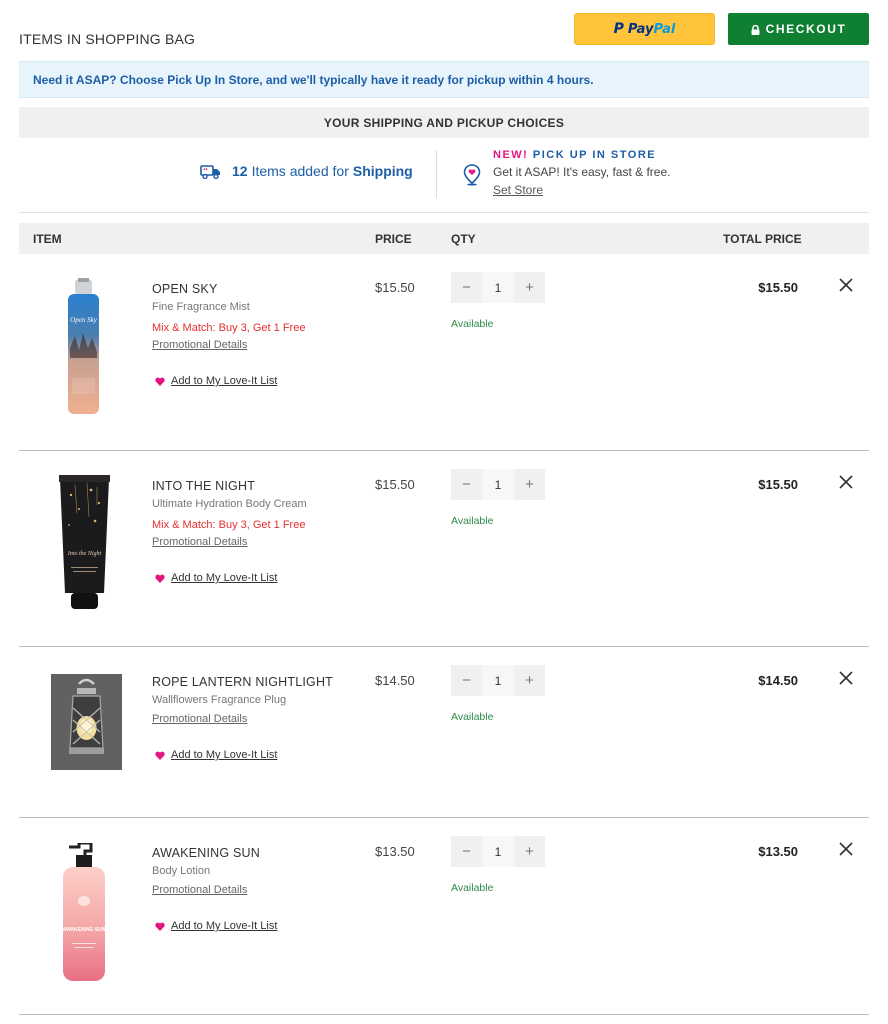  I want to click on choices-divider, so click(436, 174).